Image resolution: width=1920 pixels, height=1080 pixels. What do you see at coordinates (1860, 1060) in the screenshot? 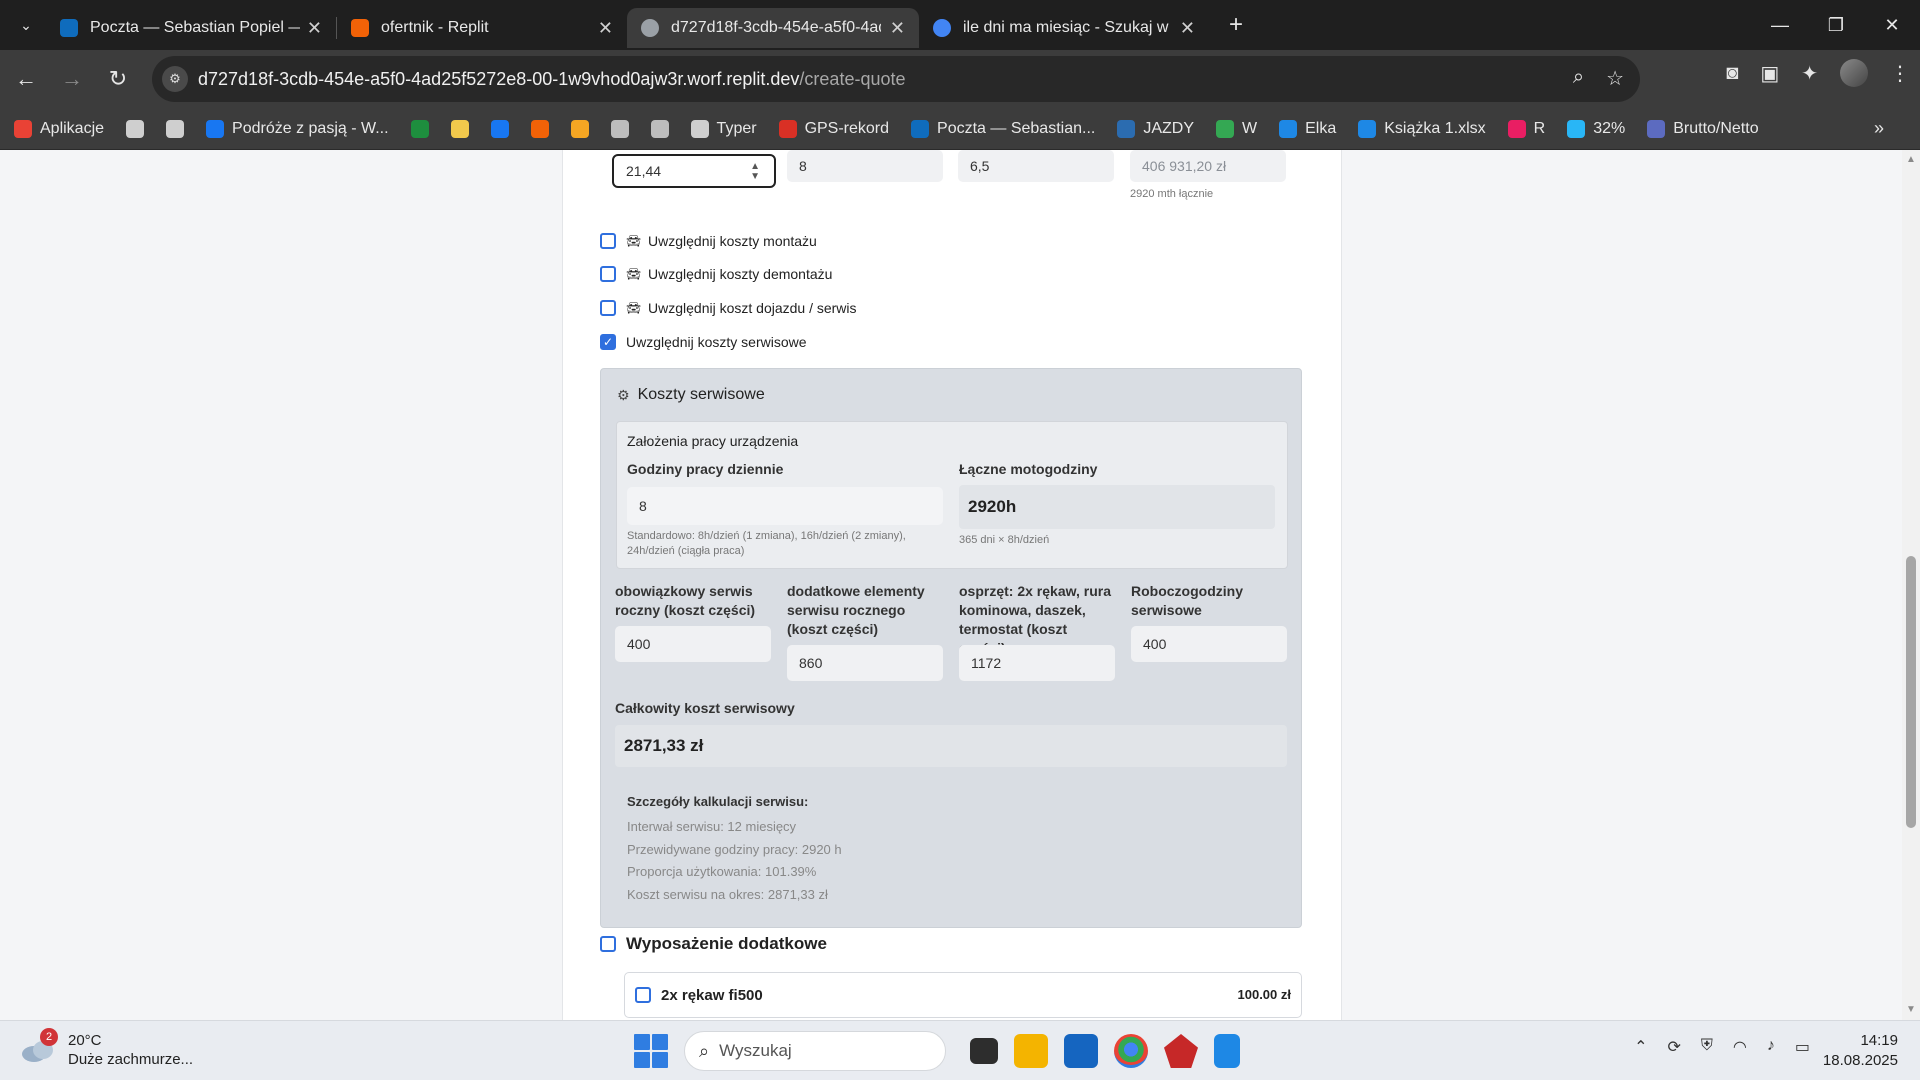
I see `clock-date: 18.08.2025` at bounding box center [1860, 1060].